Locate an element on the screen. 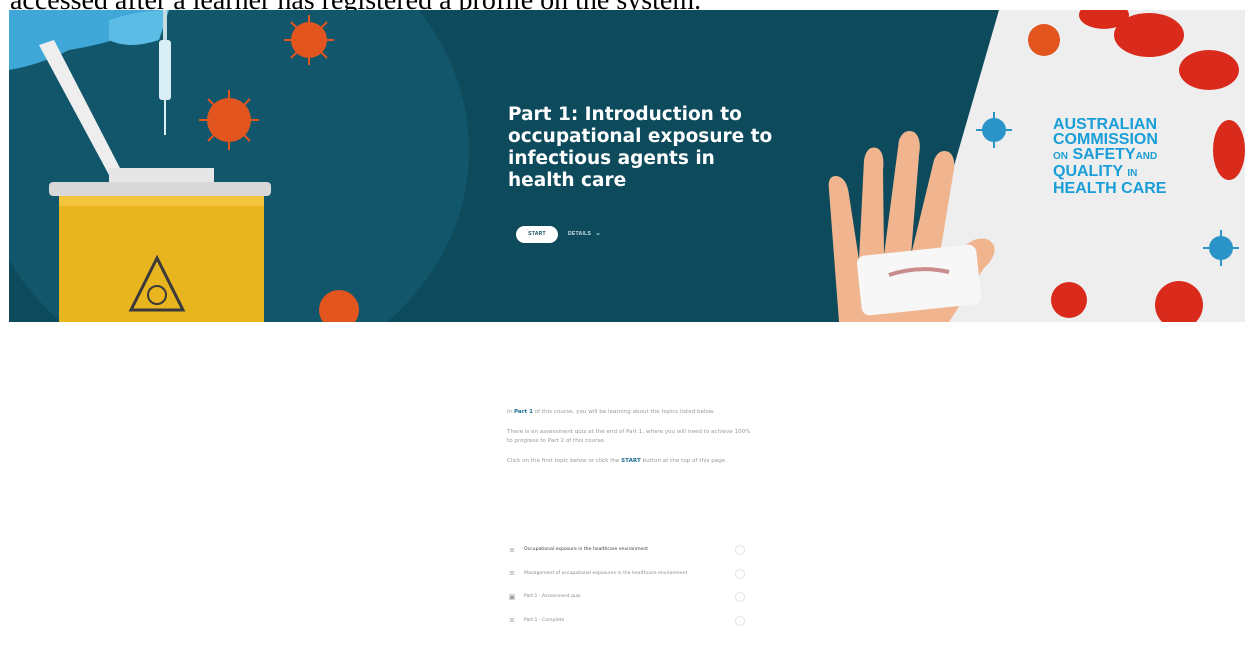  details-dropdown: DETAILS ⌄ is located at coordinates (584, 234).